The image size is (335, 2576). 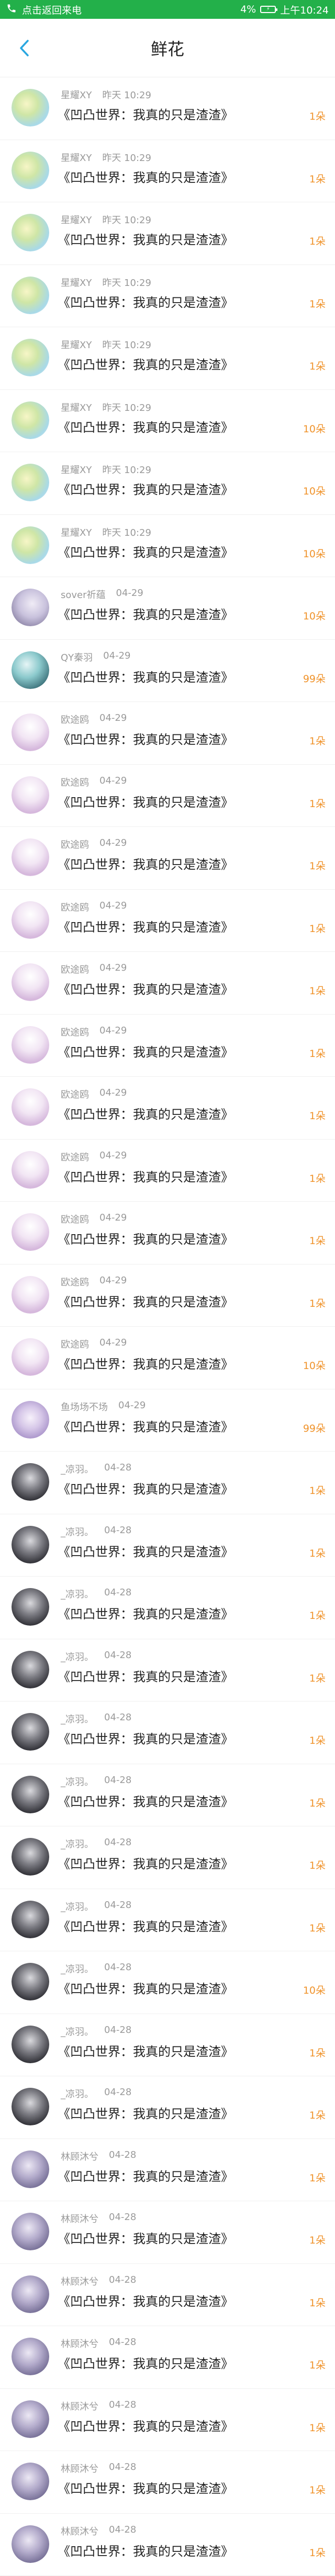 What do you see at coordinates (167, 1982) in the screenshot?
I see `list-item: _凉羽。04-28《凹凸世界：我真的只是渣渣》10朵` at bounding box center [167, 1982].